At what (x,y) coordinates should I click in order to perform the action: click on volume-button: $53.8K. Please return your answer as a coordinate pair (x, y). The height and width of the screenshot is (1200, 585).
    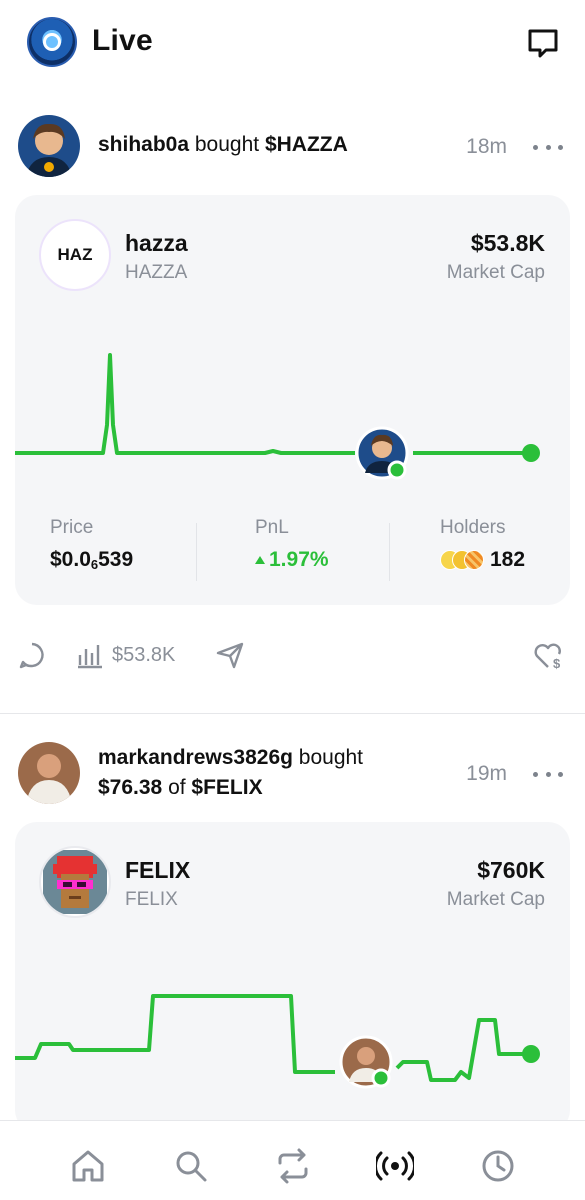
    Looking at the image, I should click on (125, 655).